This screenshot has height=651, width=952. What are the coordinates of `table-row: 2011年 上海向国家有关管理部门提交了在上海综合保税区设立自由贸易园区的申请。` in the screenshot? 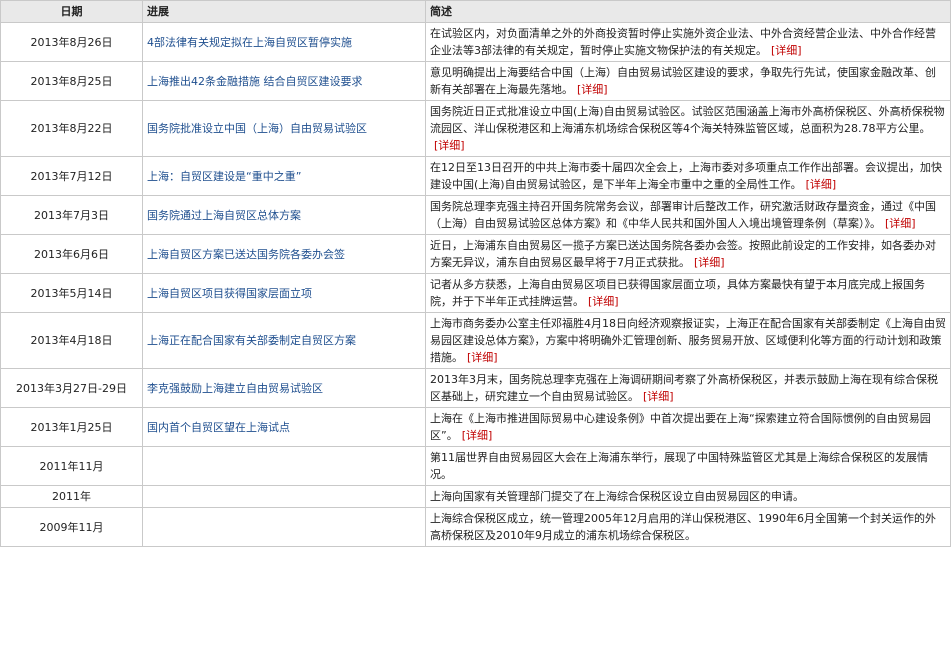 It's located at (475, 496).